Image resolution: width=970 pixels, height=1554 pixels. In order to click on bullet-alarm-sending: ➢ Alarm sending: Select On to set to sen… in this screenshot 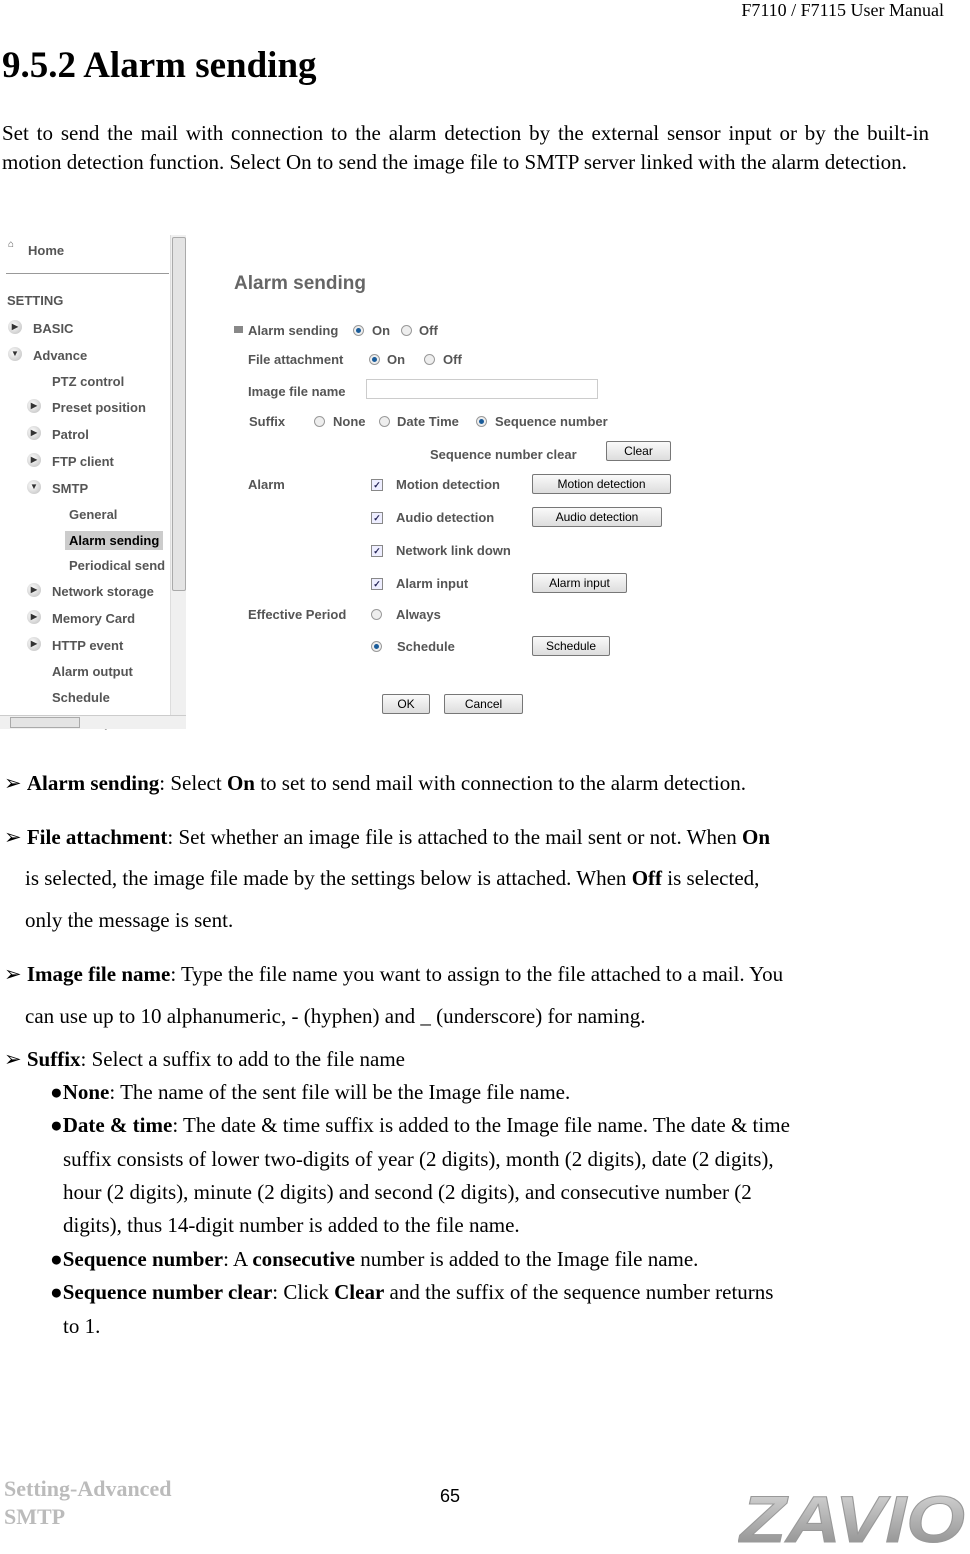, I will do `click(375, 783)`.